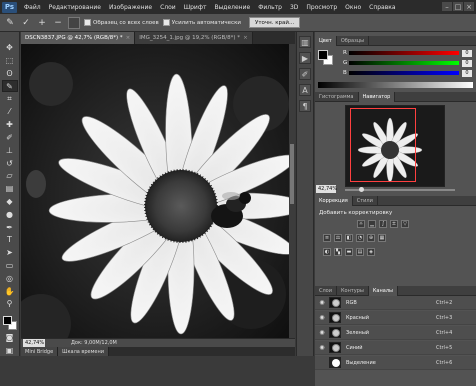 The width and height of the screenshot is (476, 386). I want to click on quick-mask-icon: ◙, so click(10, 337).